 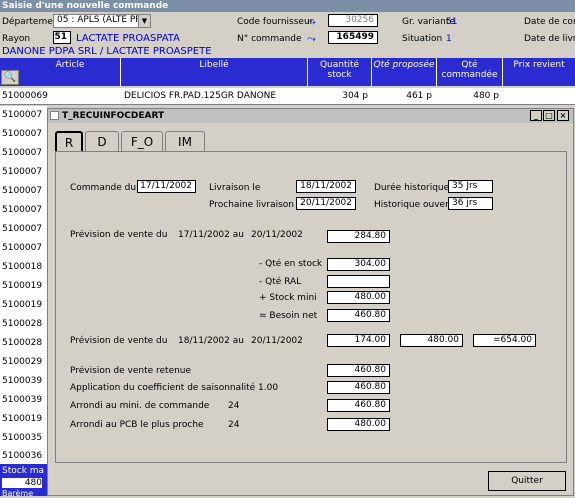 What do you see at coordinates (22, 267) in the screenshot?
I see `list-item: 5100018` at bounding box center [22, 267].